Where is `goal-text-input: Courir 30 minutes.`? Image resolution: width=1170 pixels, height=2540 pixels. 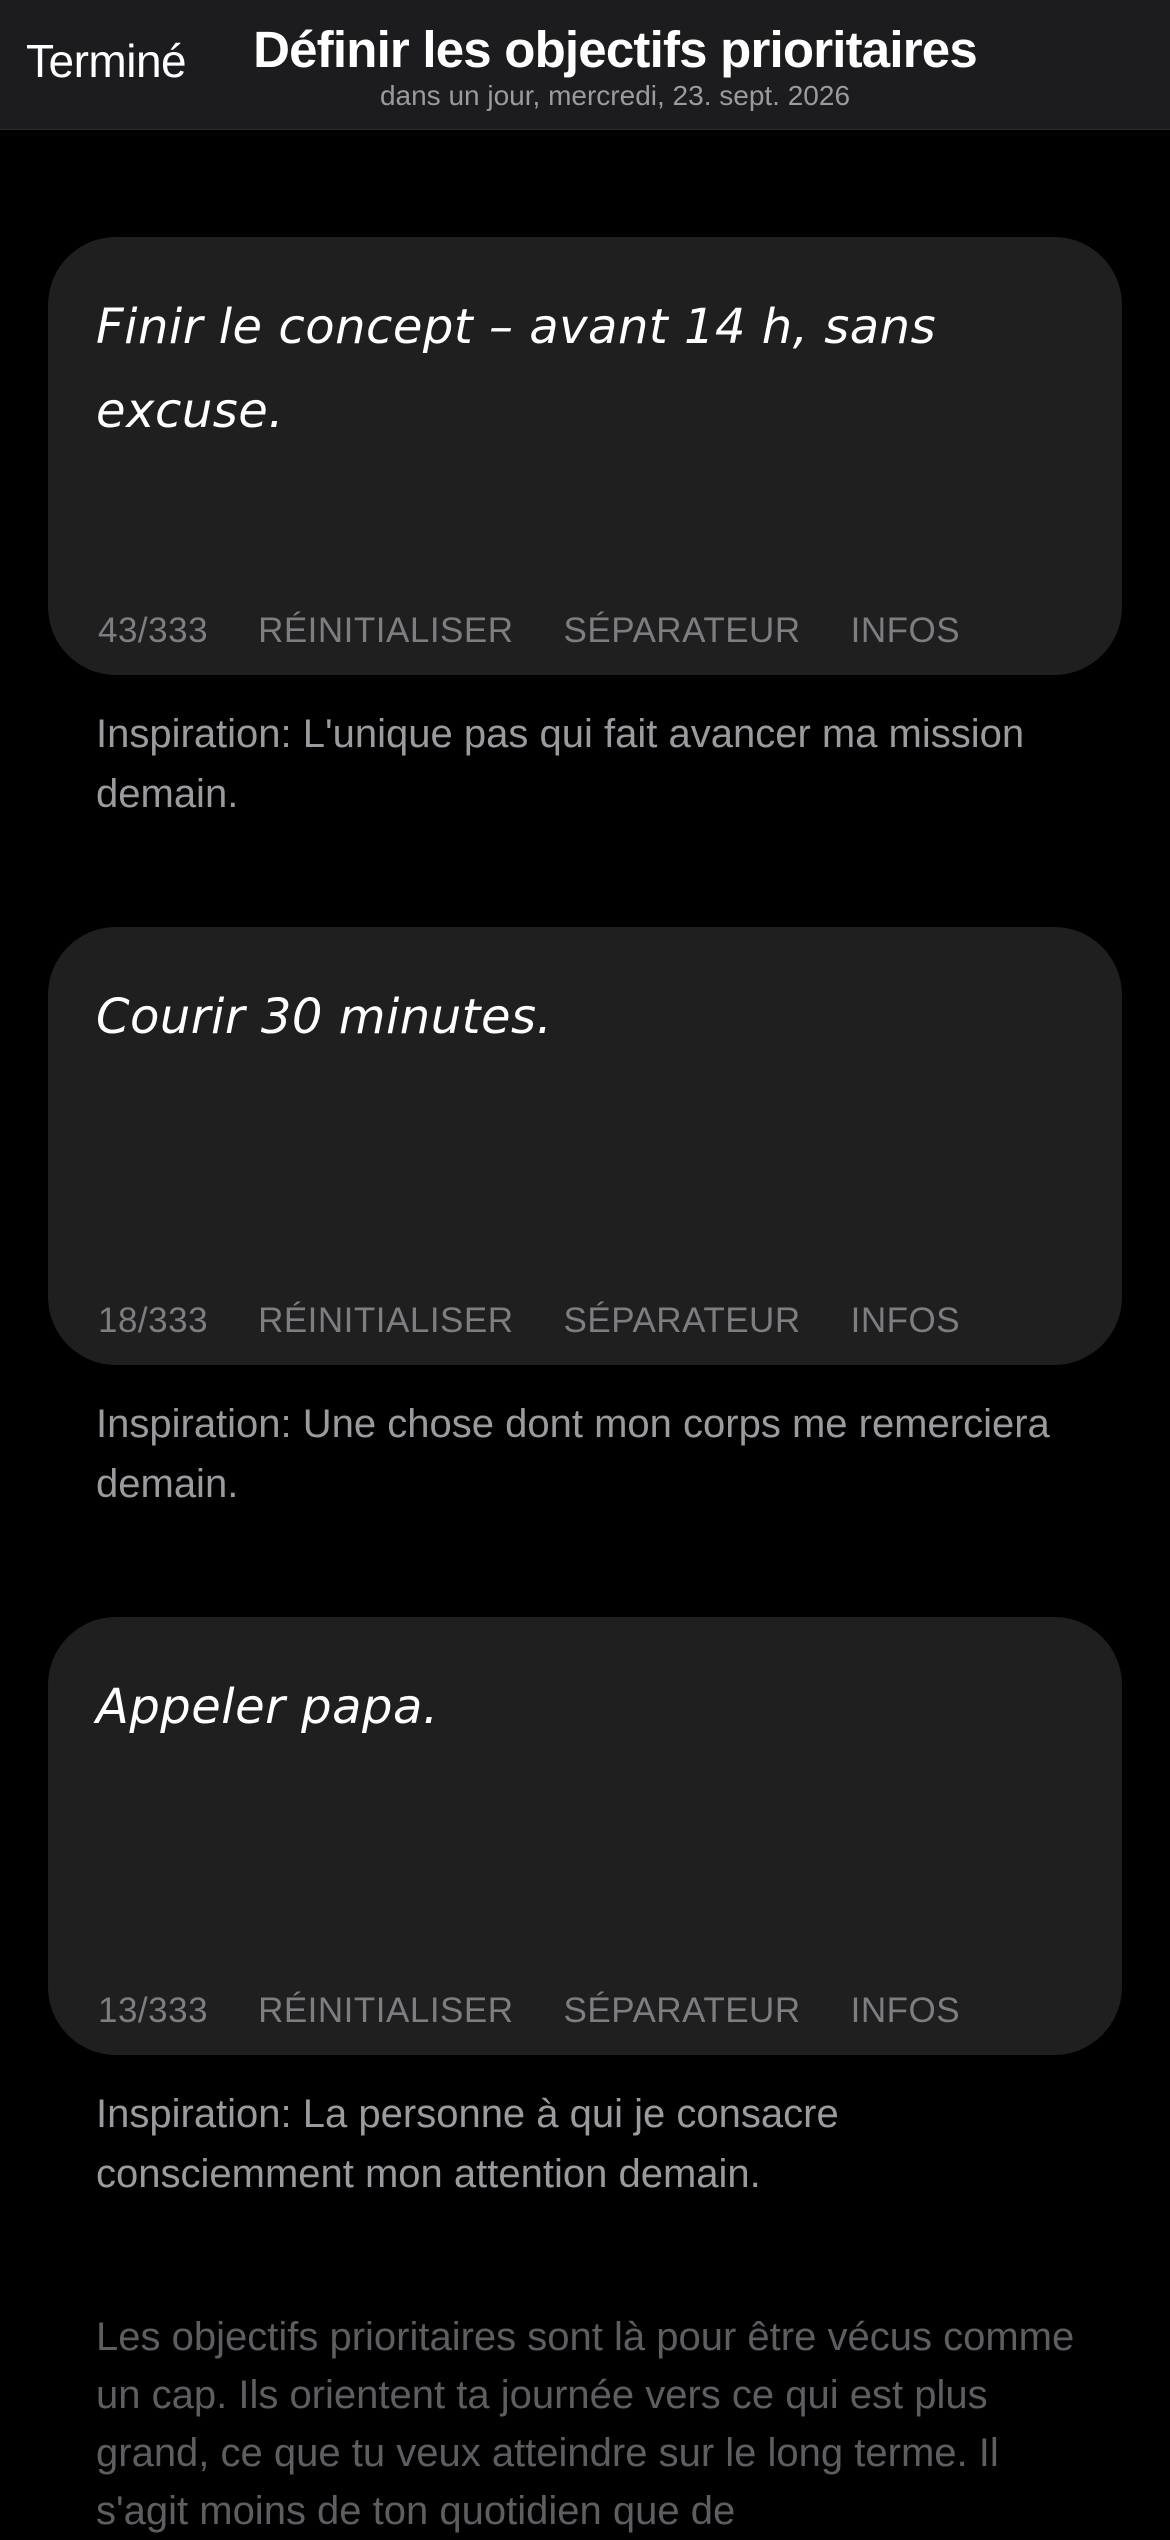 goal-text-input: Courir 30 minutes. is located at coordinates (576, 1017).